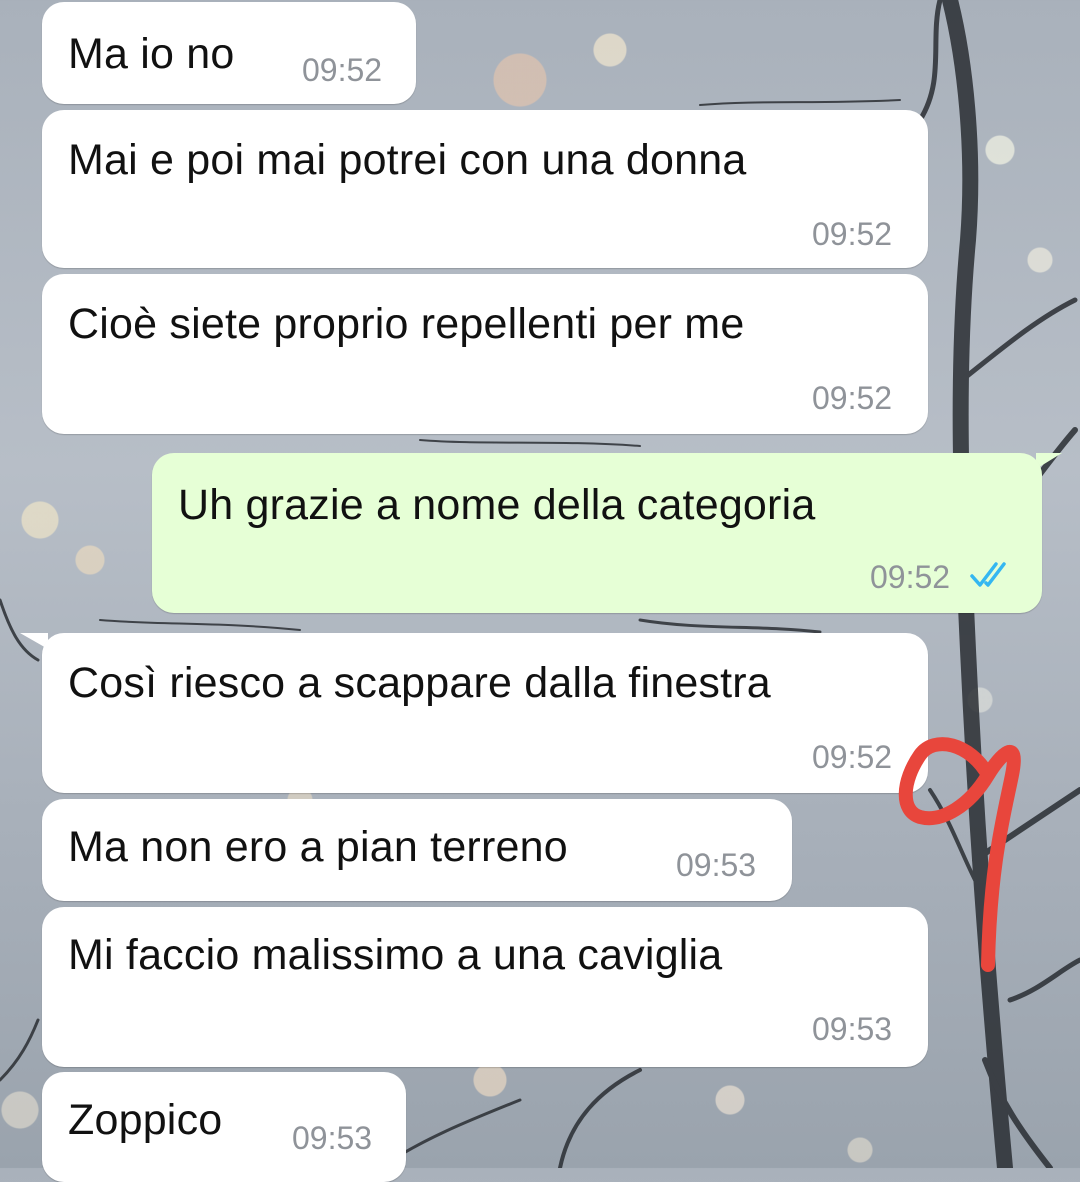 The height and width of the screenshot is (1182, 1080). Describe the element at coordinates (395, 955) in the screenshot. I see `message-text: Mi faccio malissimo a una caviglia` at that location.